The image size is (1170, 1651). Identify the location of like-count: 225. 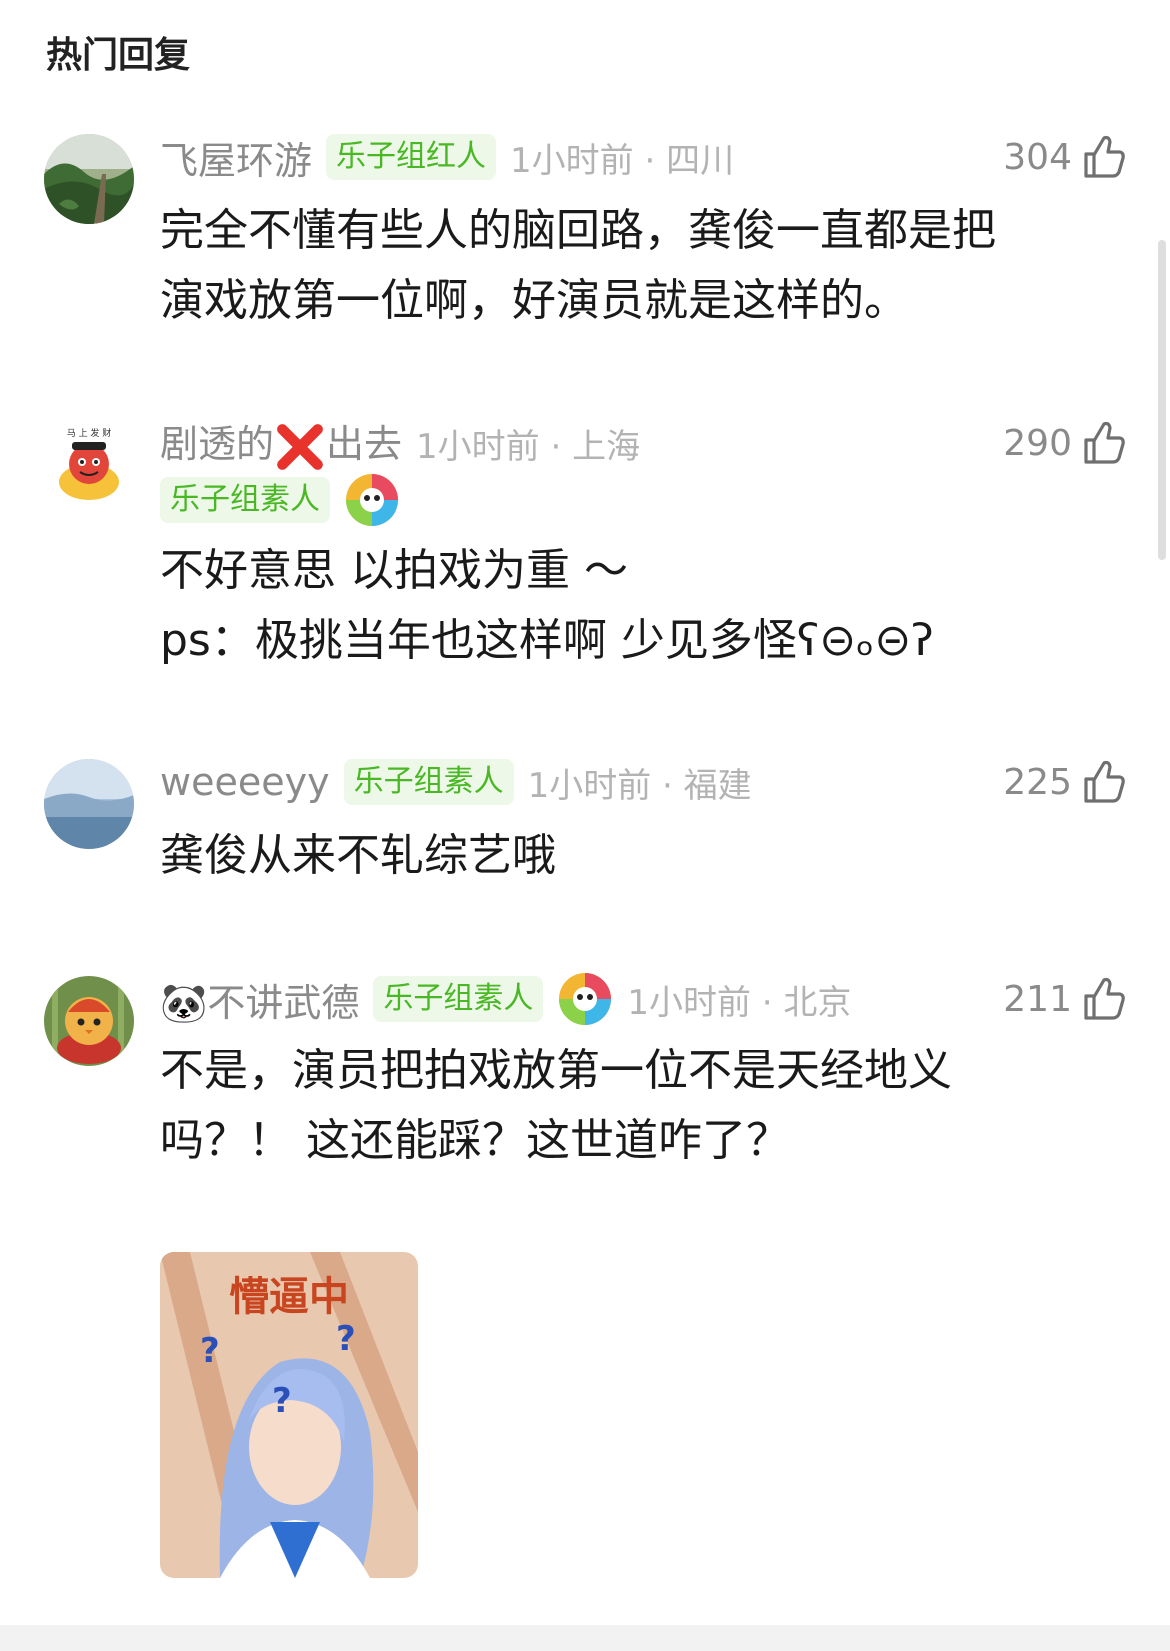
(1037, 782).